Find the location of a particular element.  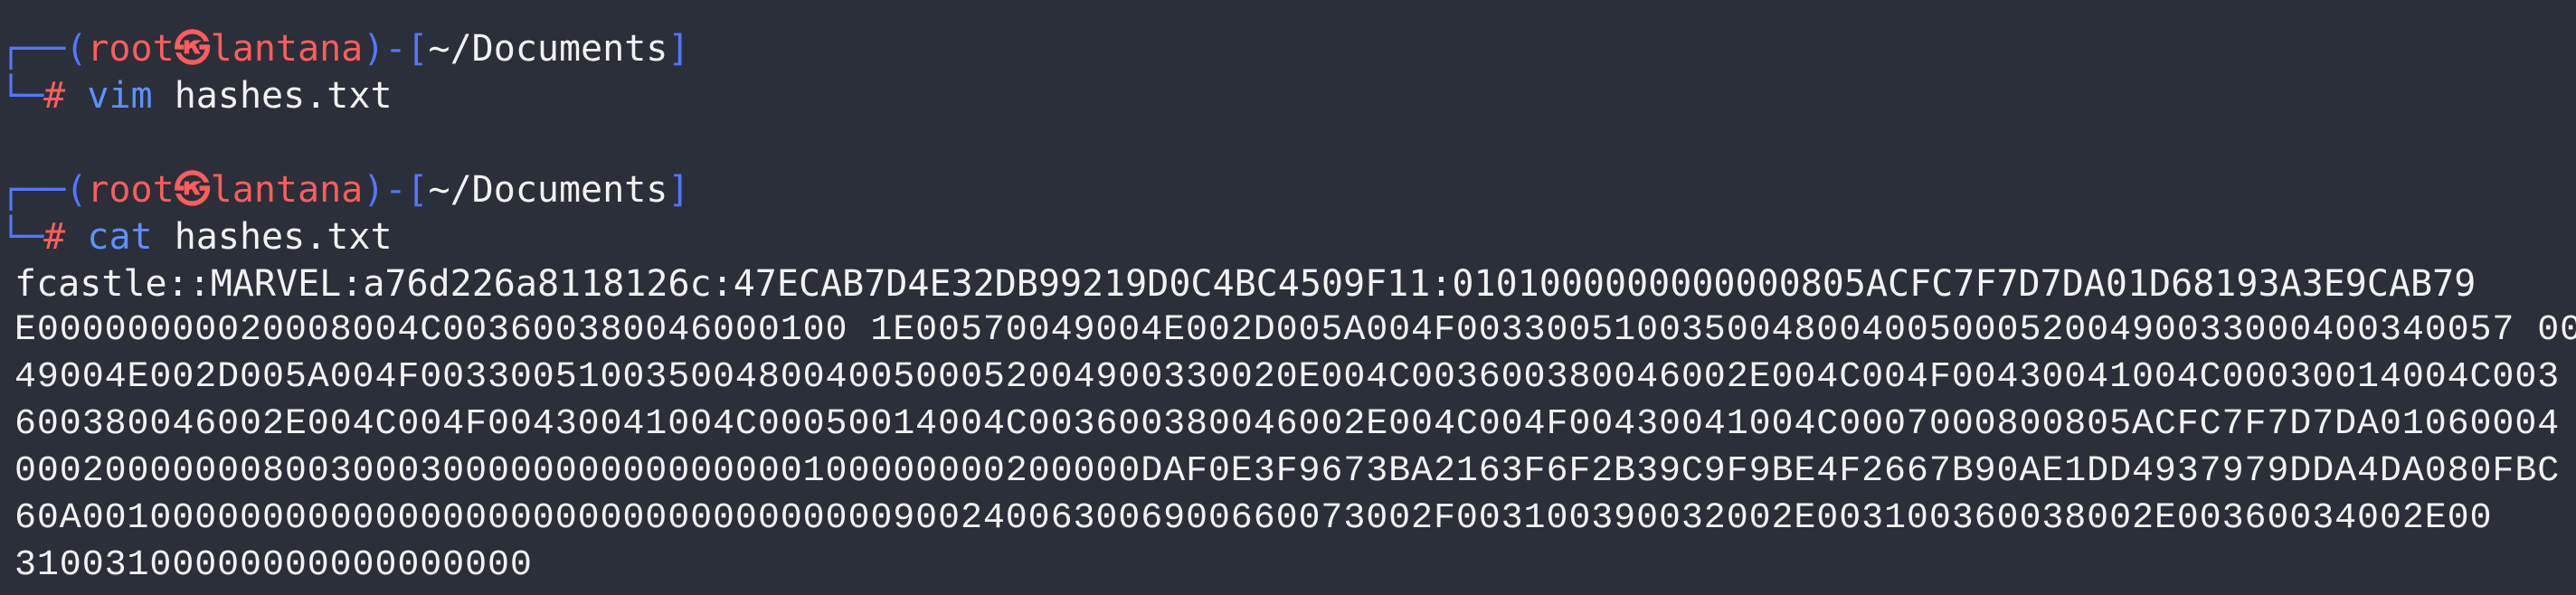

command-name: cat is located at coordinates (120, 237).